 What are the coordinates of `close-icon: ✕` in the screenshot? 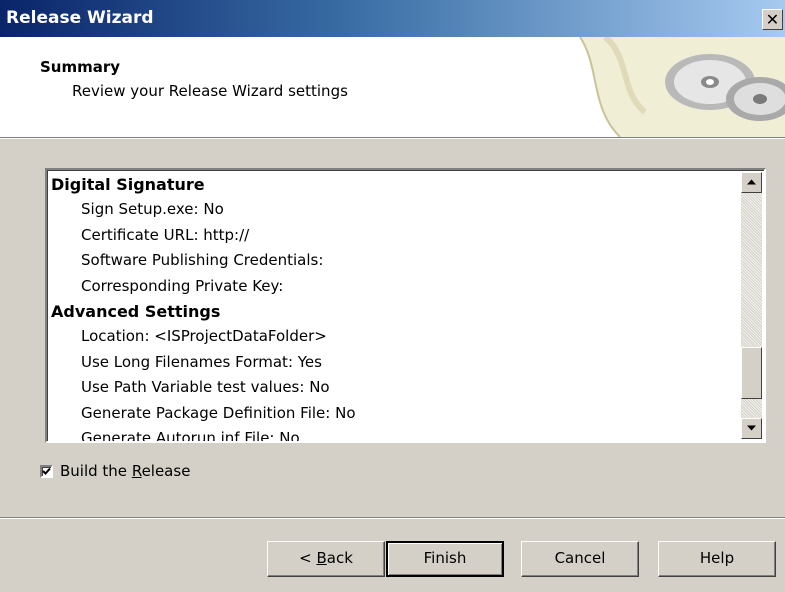 It's located at (772, 19).